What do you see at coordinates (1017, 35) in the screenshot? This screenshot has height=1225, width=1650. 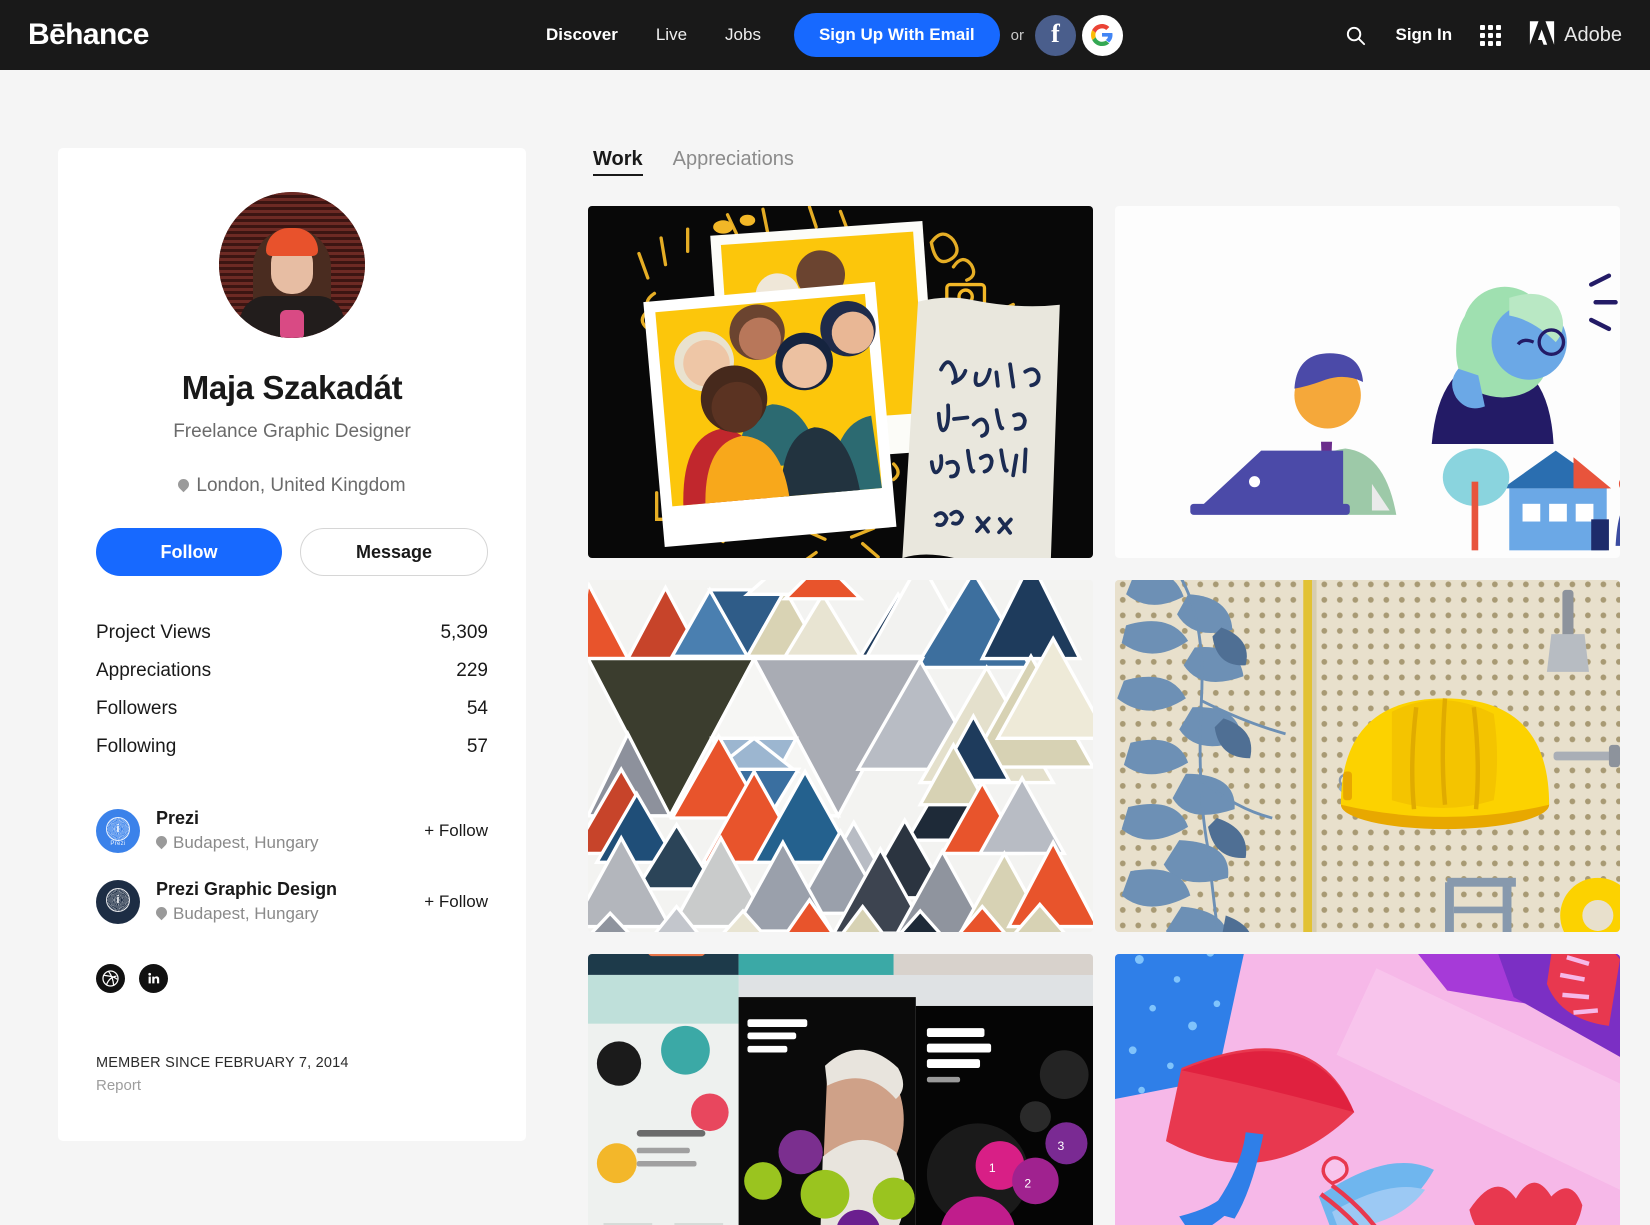 I see `or-separator-label: or` at bounding box center [1017, 35].